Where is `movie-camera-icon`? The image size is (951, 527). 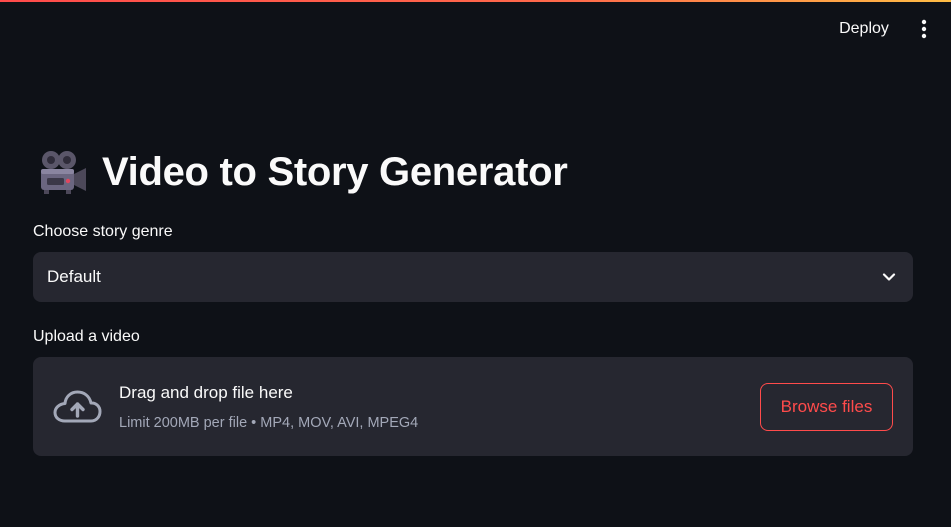 movie-camera-icon is located at coordinates (63, 172).